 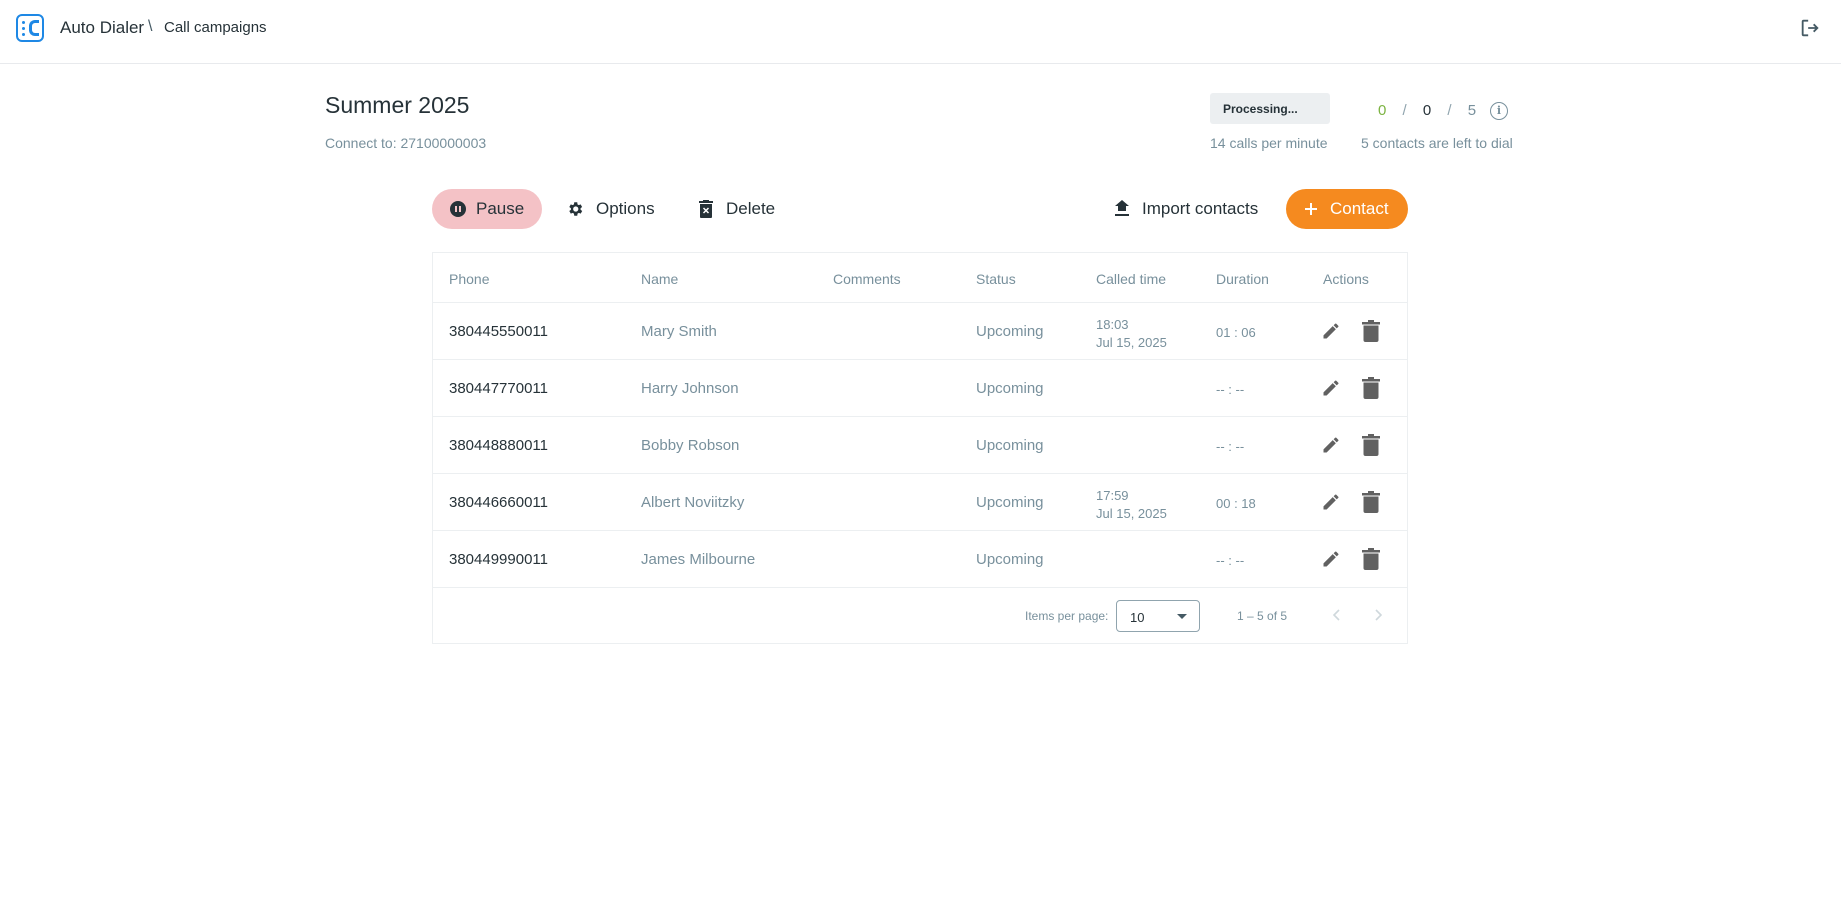 I want to click on app-logo-icon, so click(x=30, y=28).